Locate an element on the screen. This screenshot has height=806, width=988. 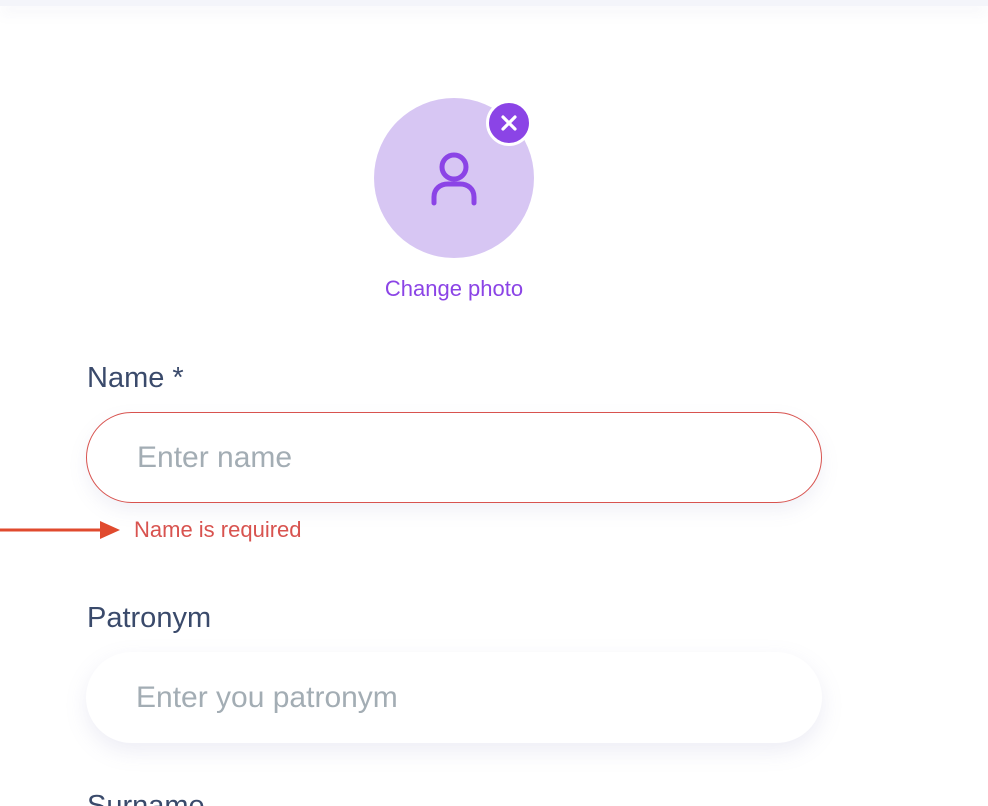
name-field is located at coordinates (454, 457).